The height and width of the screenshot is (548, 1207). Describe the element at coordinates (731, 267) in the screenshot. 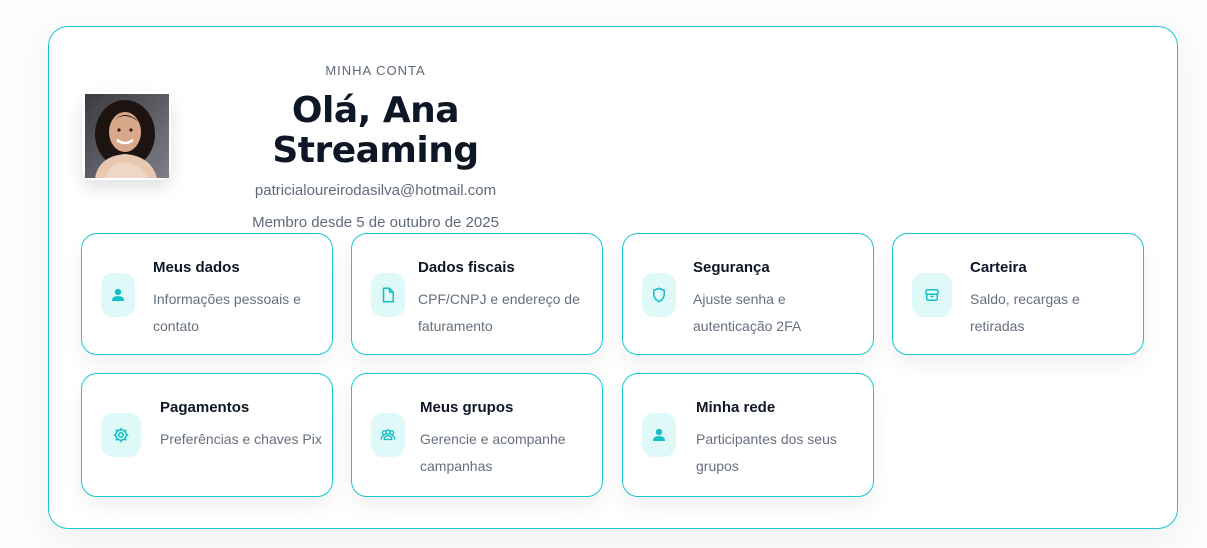

I see `card-title: Segurança` at that location.